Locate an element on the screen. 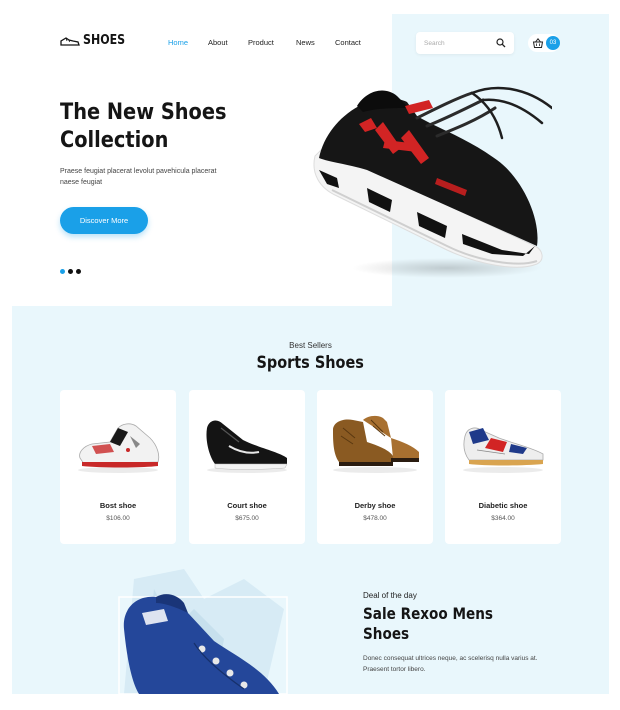  search-icon is located at coordinates (501, 43).